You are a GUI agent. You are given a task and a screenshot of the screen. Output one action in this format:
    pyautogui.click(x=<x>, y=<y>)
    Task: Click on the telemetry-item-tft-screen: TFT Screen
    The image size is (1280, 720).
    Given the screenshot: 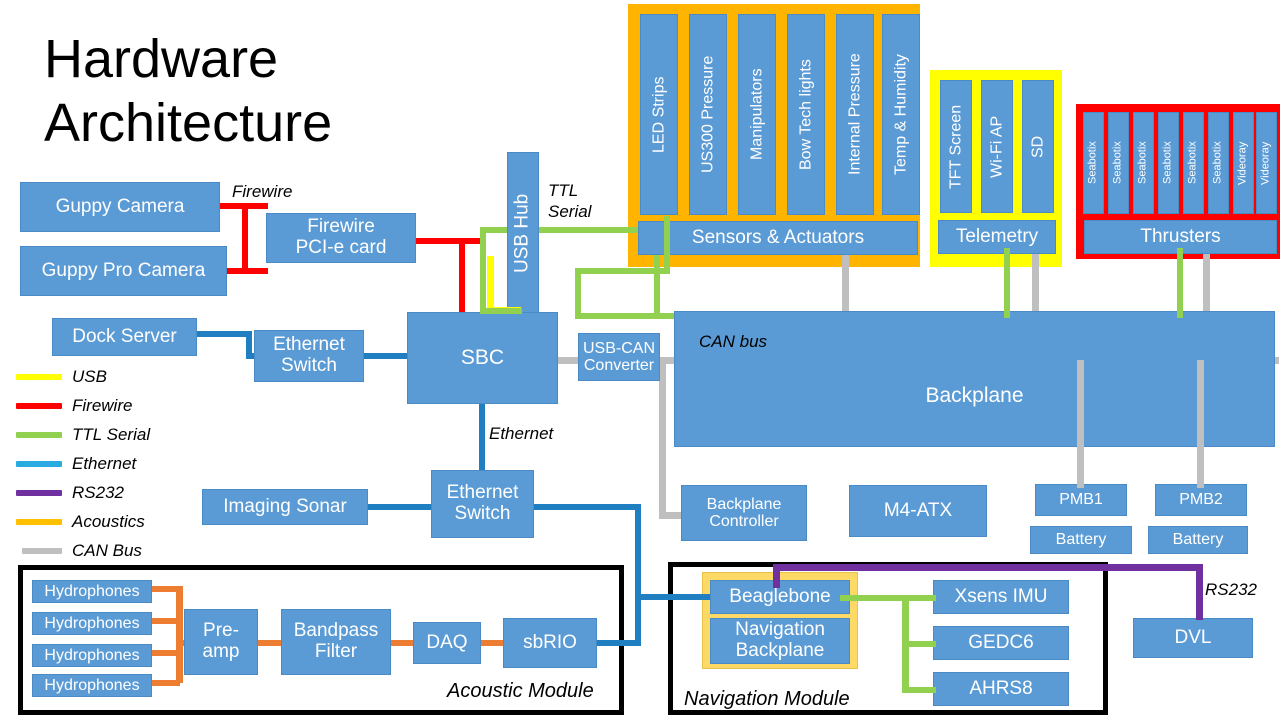 What is the action you would take?
    pyautogui.click(x=956, y=146)
    